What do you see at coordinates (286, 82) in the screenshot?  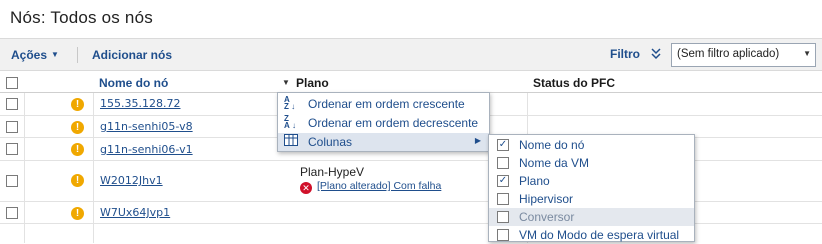 I see `column-menu-arrow-icon: ▼` at bounding box center [286, 82].